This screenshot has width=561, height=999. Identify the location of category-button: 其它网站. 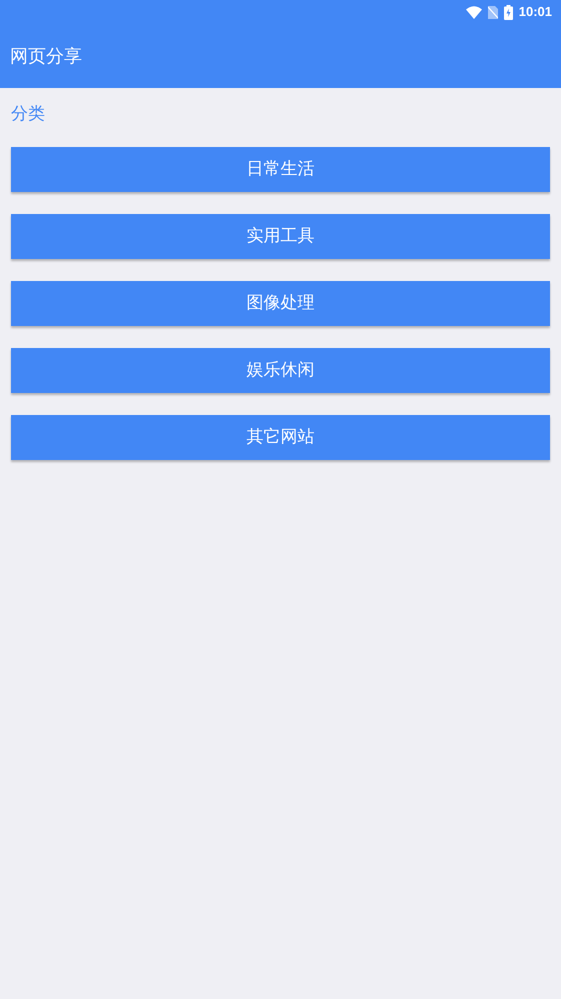
(280, 437).